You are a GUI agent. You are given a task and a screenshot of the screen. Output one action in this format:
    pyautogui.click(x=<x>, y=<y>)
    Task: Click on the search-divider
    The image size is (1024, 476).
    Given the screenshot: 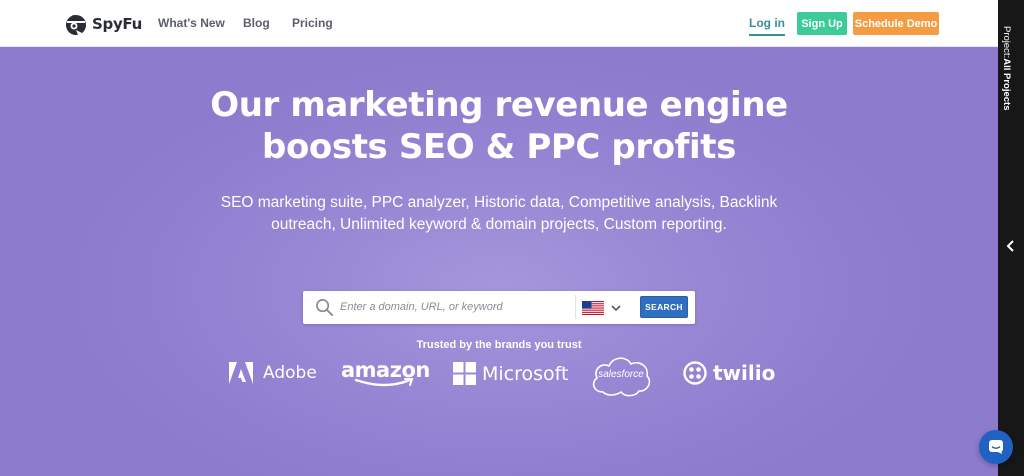 What is the action you would take?
    pyautogui.click(x=575, y=307)
    